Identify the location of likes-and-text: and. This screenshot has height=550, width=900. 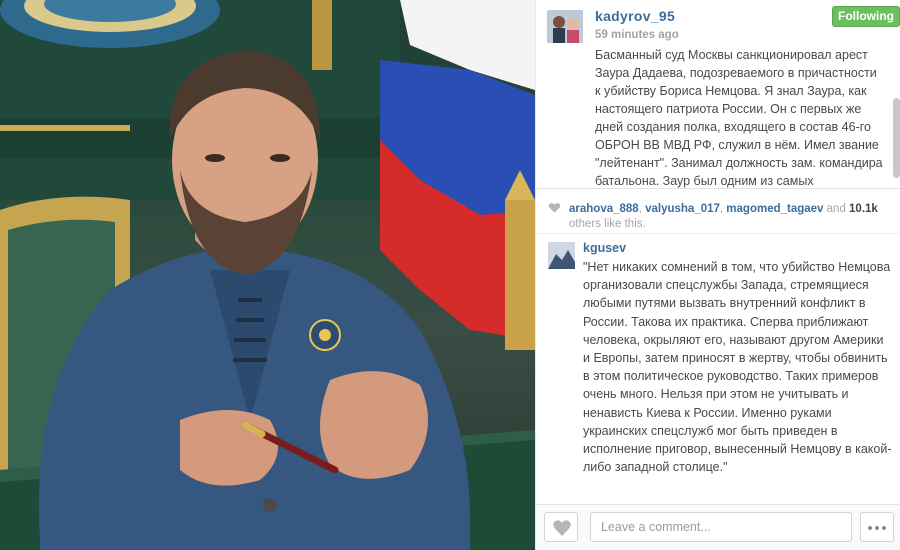
(836, 209).